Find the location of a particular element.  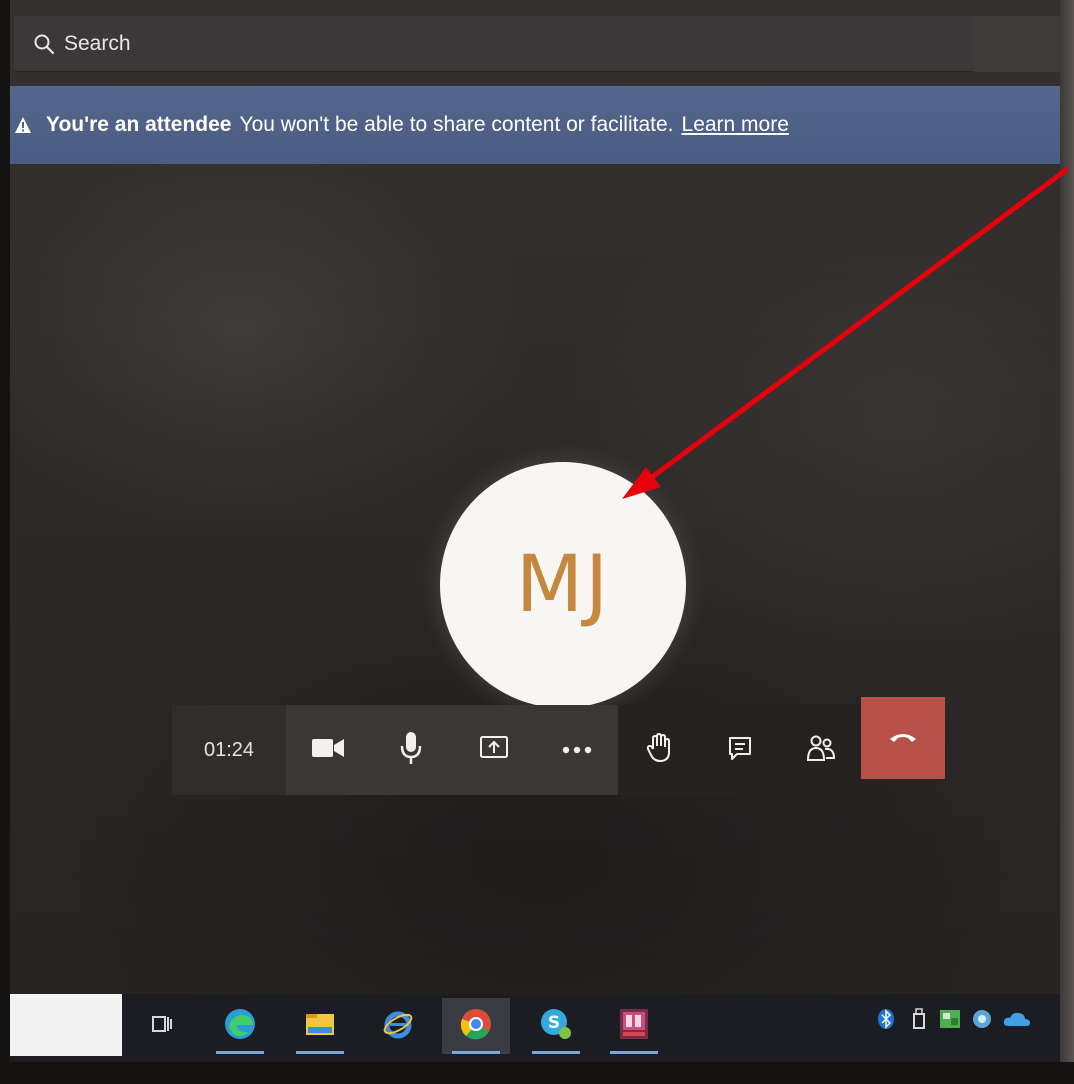

usb-icon is located at coordinates (919, 1021).